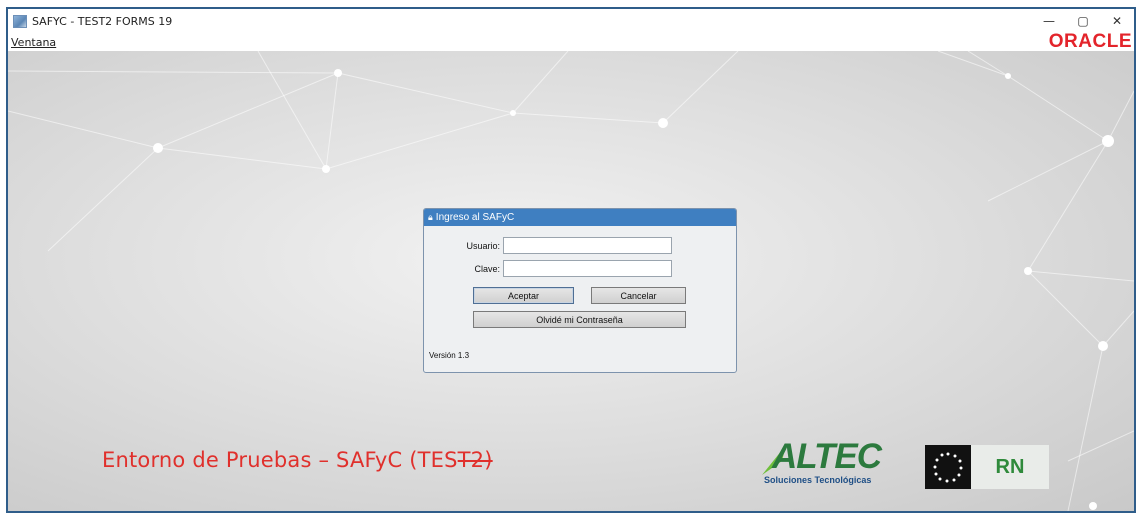  What do you see at coordinates (1010, 467) in the screenshot?
I see `rn-text: RN` at bounding box center [1010, 467].